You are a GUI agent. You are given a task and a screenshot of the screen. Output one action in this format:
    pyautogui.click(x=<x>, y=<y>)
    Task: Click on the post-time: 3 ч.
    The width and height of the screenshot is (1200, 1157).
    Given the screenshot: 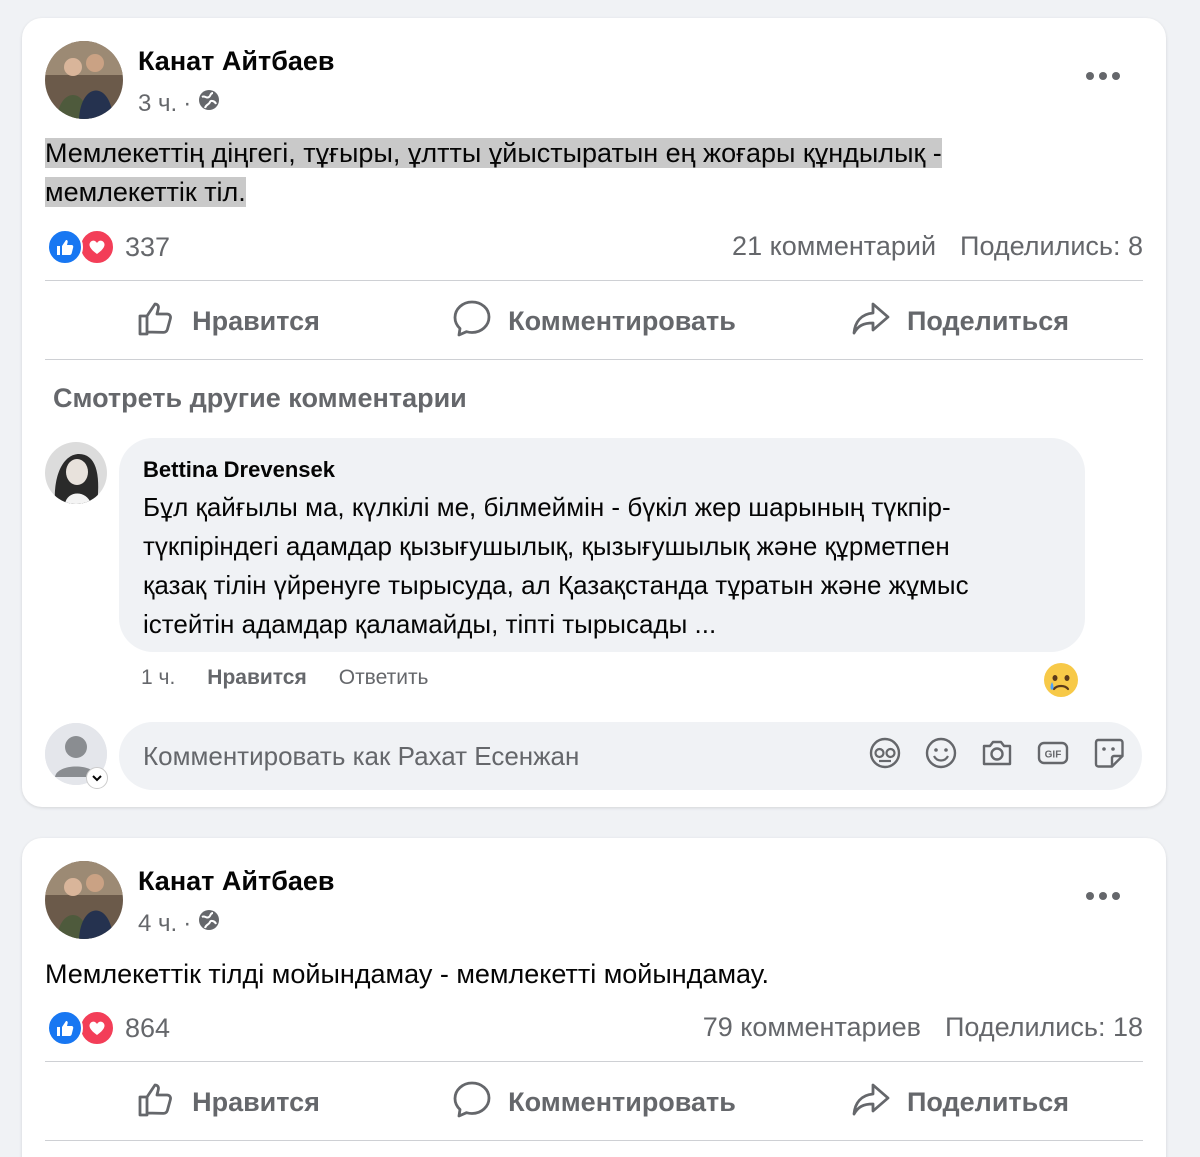 What is the action you would take?
    pyautogui.click(x=157, y=104)
    